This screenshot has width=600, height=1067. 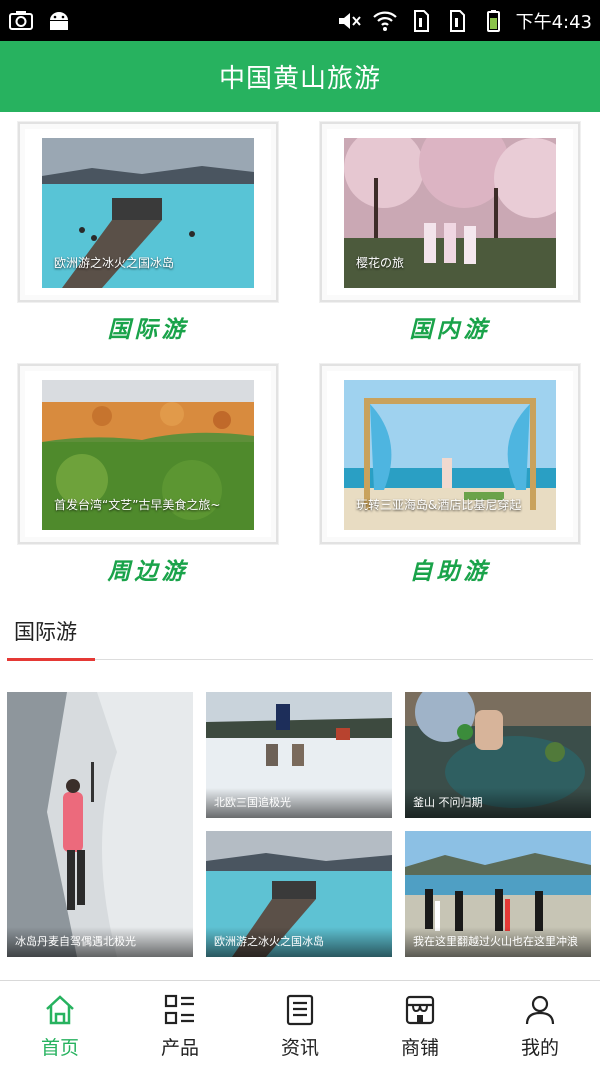 I want to click on category-image-frame: 首发台湾“文艺”古早美食之旅~, so click(x=148, y=454).